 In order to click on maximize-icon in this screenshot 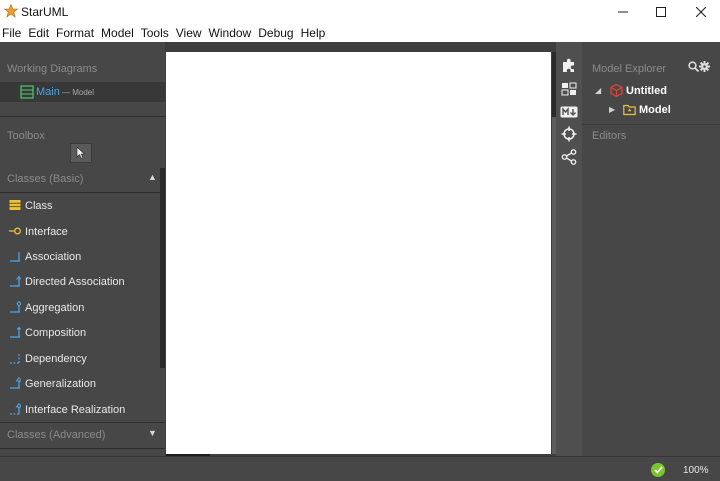, I will do `click(661, 12)`.